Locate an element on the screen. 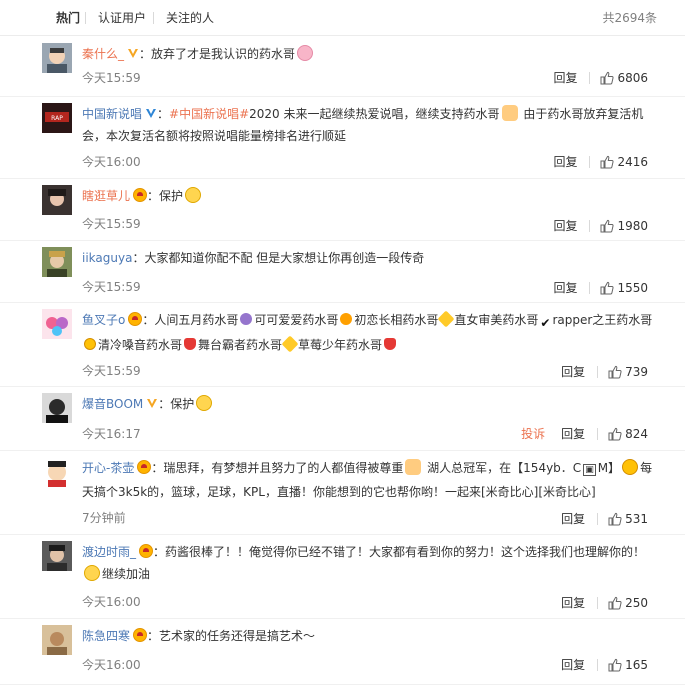  comment-item: 瞎逛草儿 ：保护 今天15:59 回复 1980 is located at coordinates (342, 210).